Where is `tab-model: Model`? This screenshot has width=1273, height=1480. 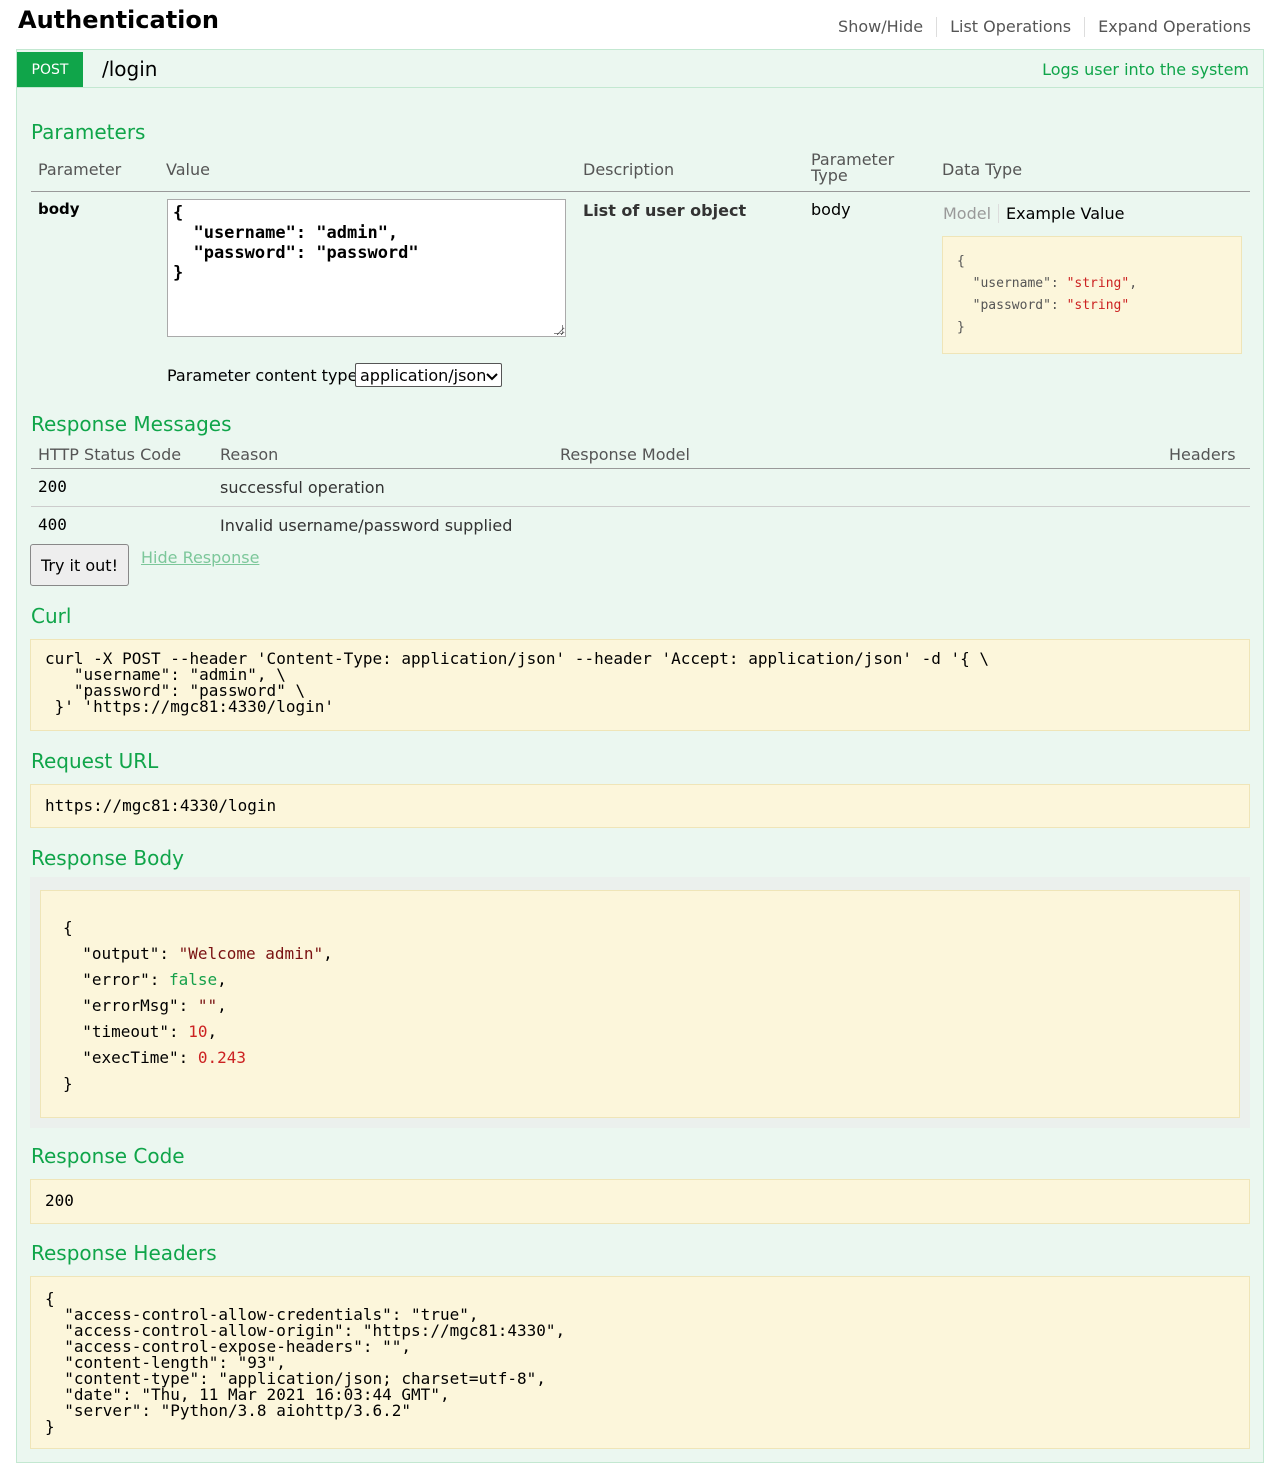 tab-model: Model is located at coordinates (971, 213).